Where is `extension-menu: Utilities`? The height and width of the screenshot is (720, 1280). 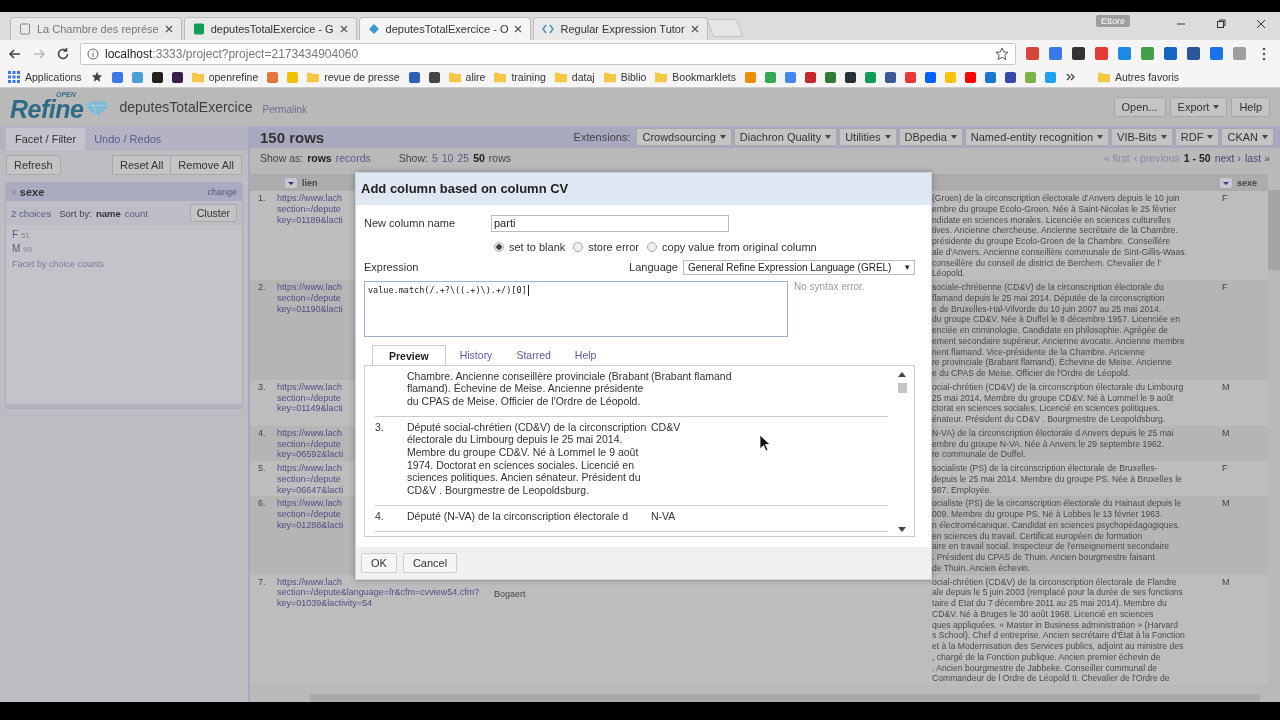 extension-menu: Utilities is located at coordinates (868, 137).